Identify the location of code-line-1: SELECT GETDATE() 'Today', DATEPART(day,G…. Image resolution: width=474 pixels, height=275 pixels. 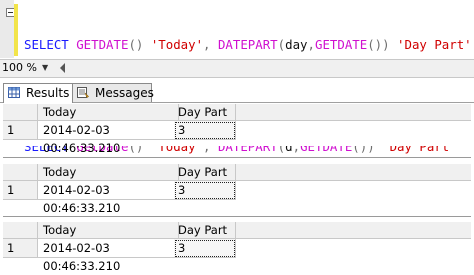
(248, 44).